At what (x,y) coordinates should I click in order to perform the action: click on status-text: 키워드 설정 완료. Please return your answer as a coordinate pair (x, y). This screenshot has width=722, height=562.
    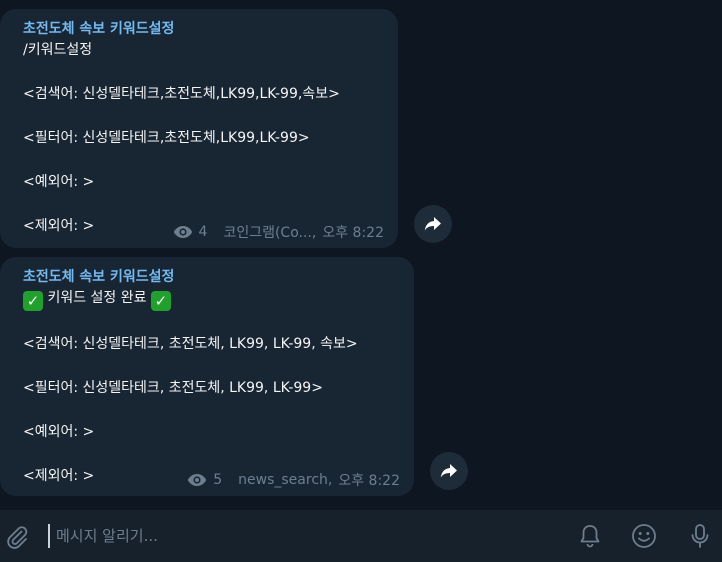
    Looking at the image, I should click on (97, 298).